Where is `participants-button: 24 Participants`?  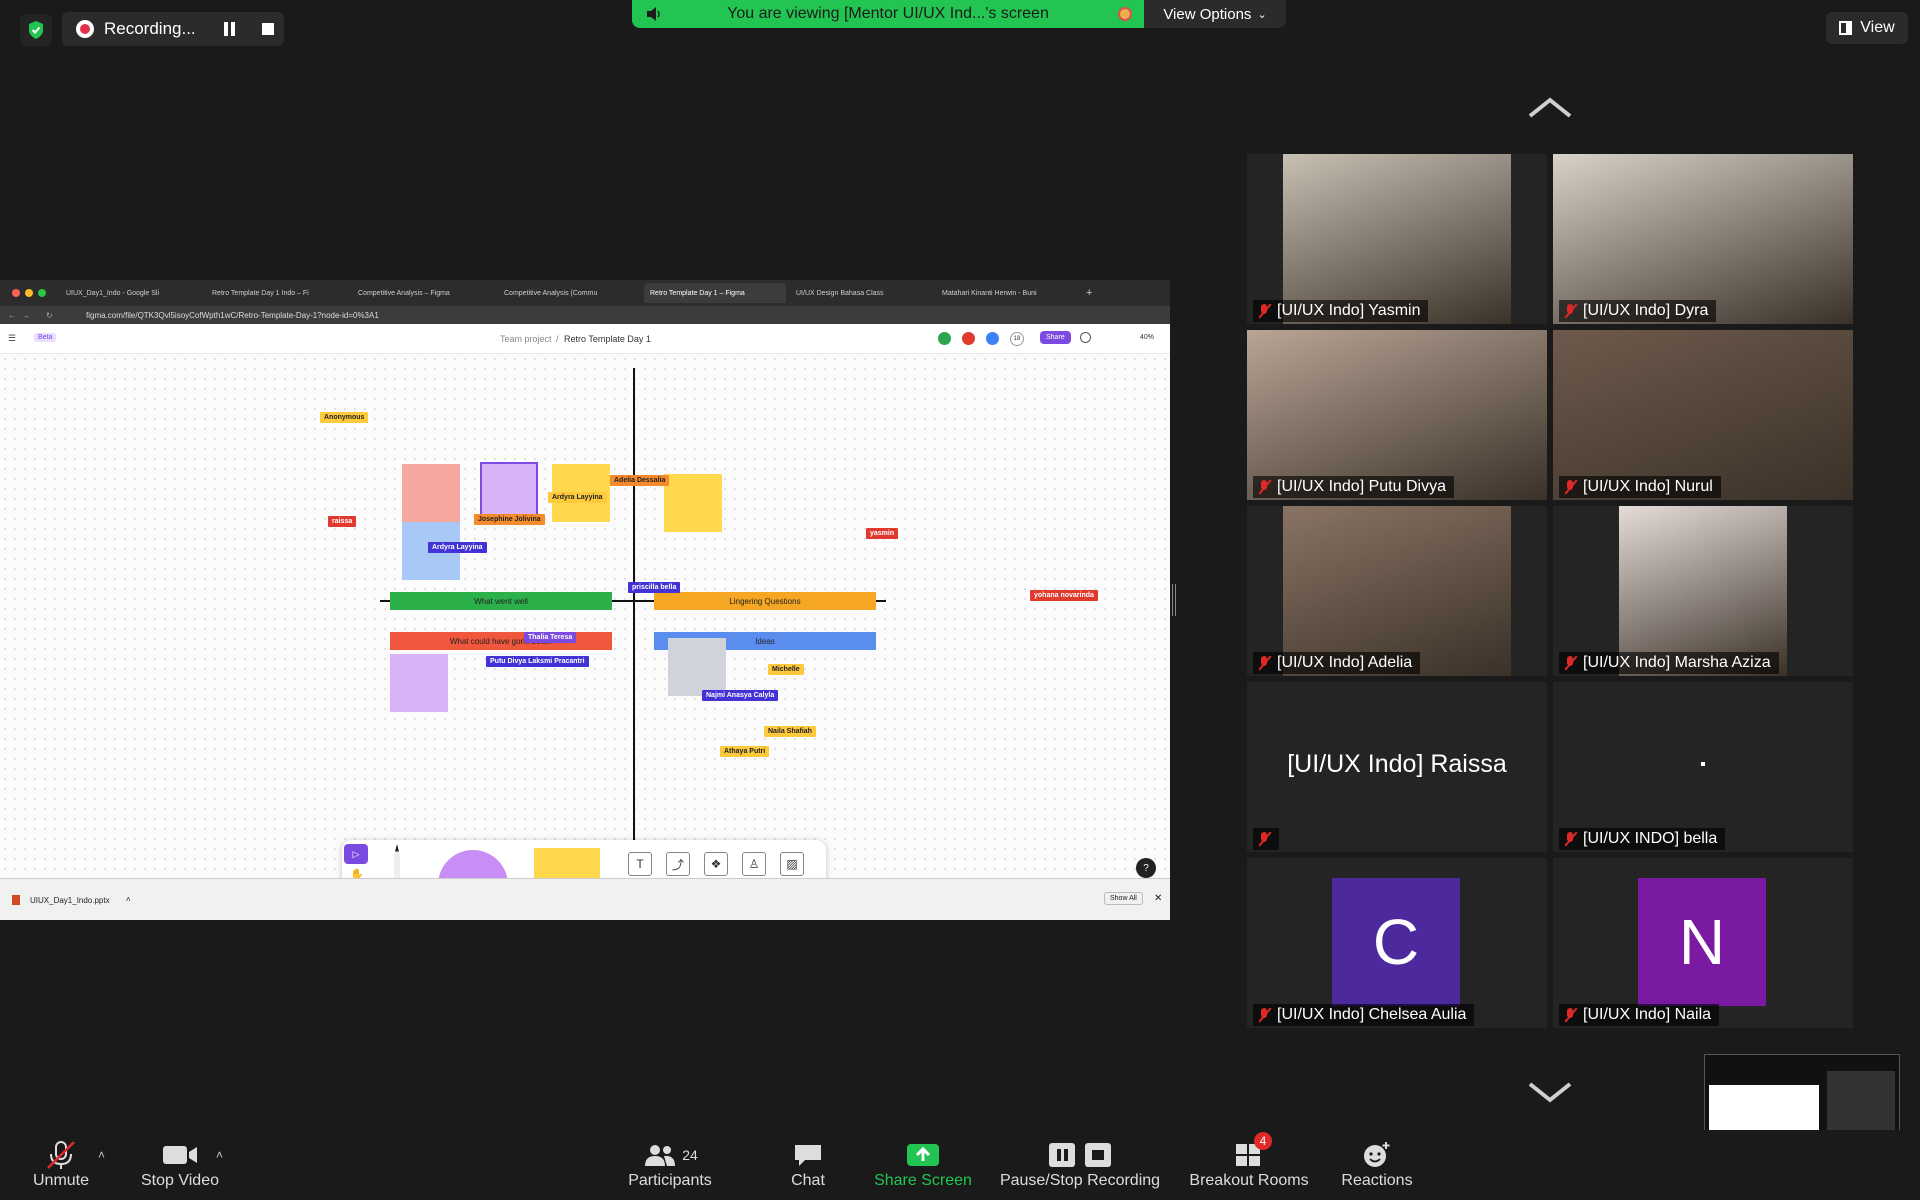 participants-button: 24 Participants is located at coordinates (670, 1170).